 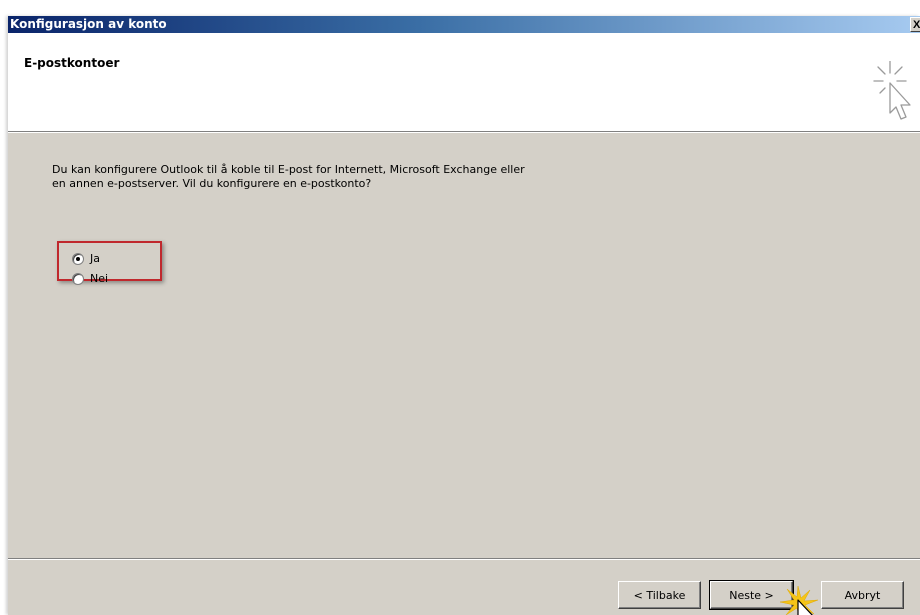 What do you see at coordinates (99, 278) in the screenshot?
I see `radio-no-label: Nei` at bounding box center [99, 278].